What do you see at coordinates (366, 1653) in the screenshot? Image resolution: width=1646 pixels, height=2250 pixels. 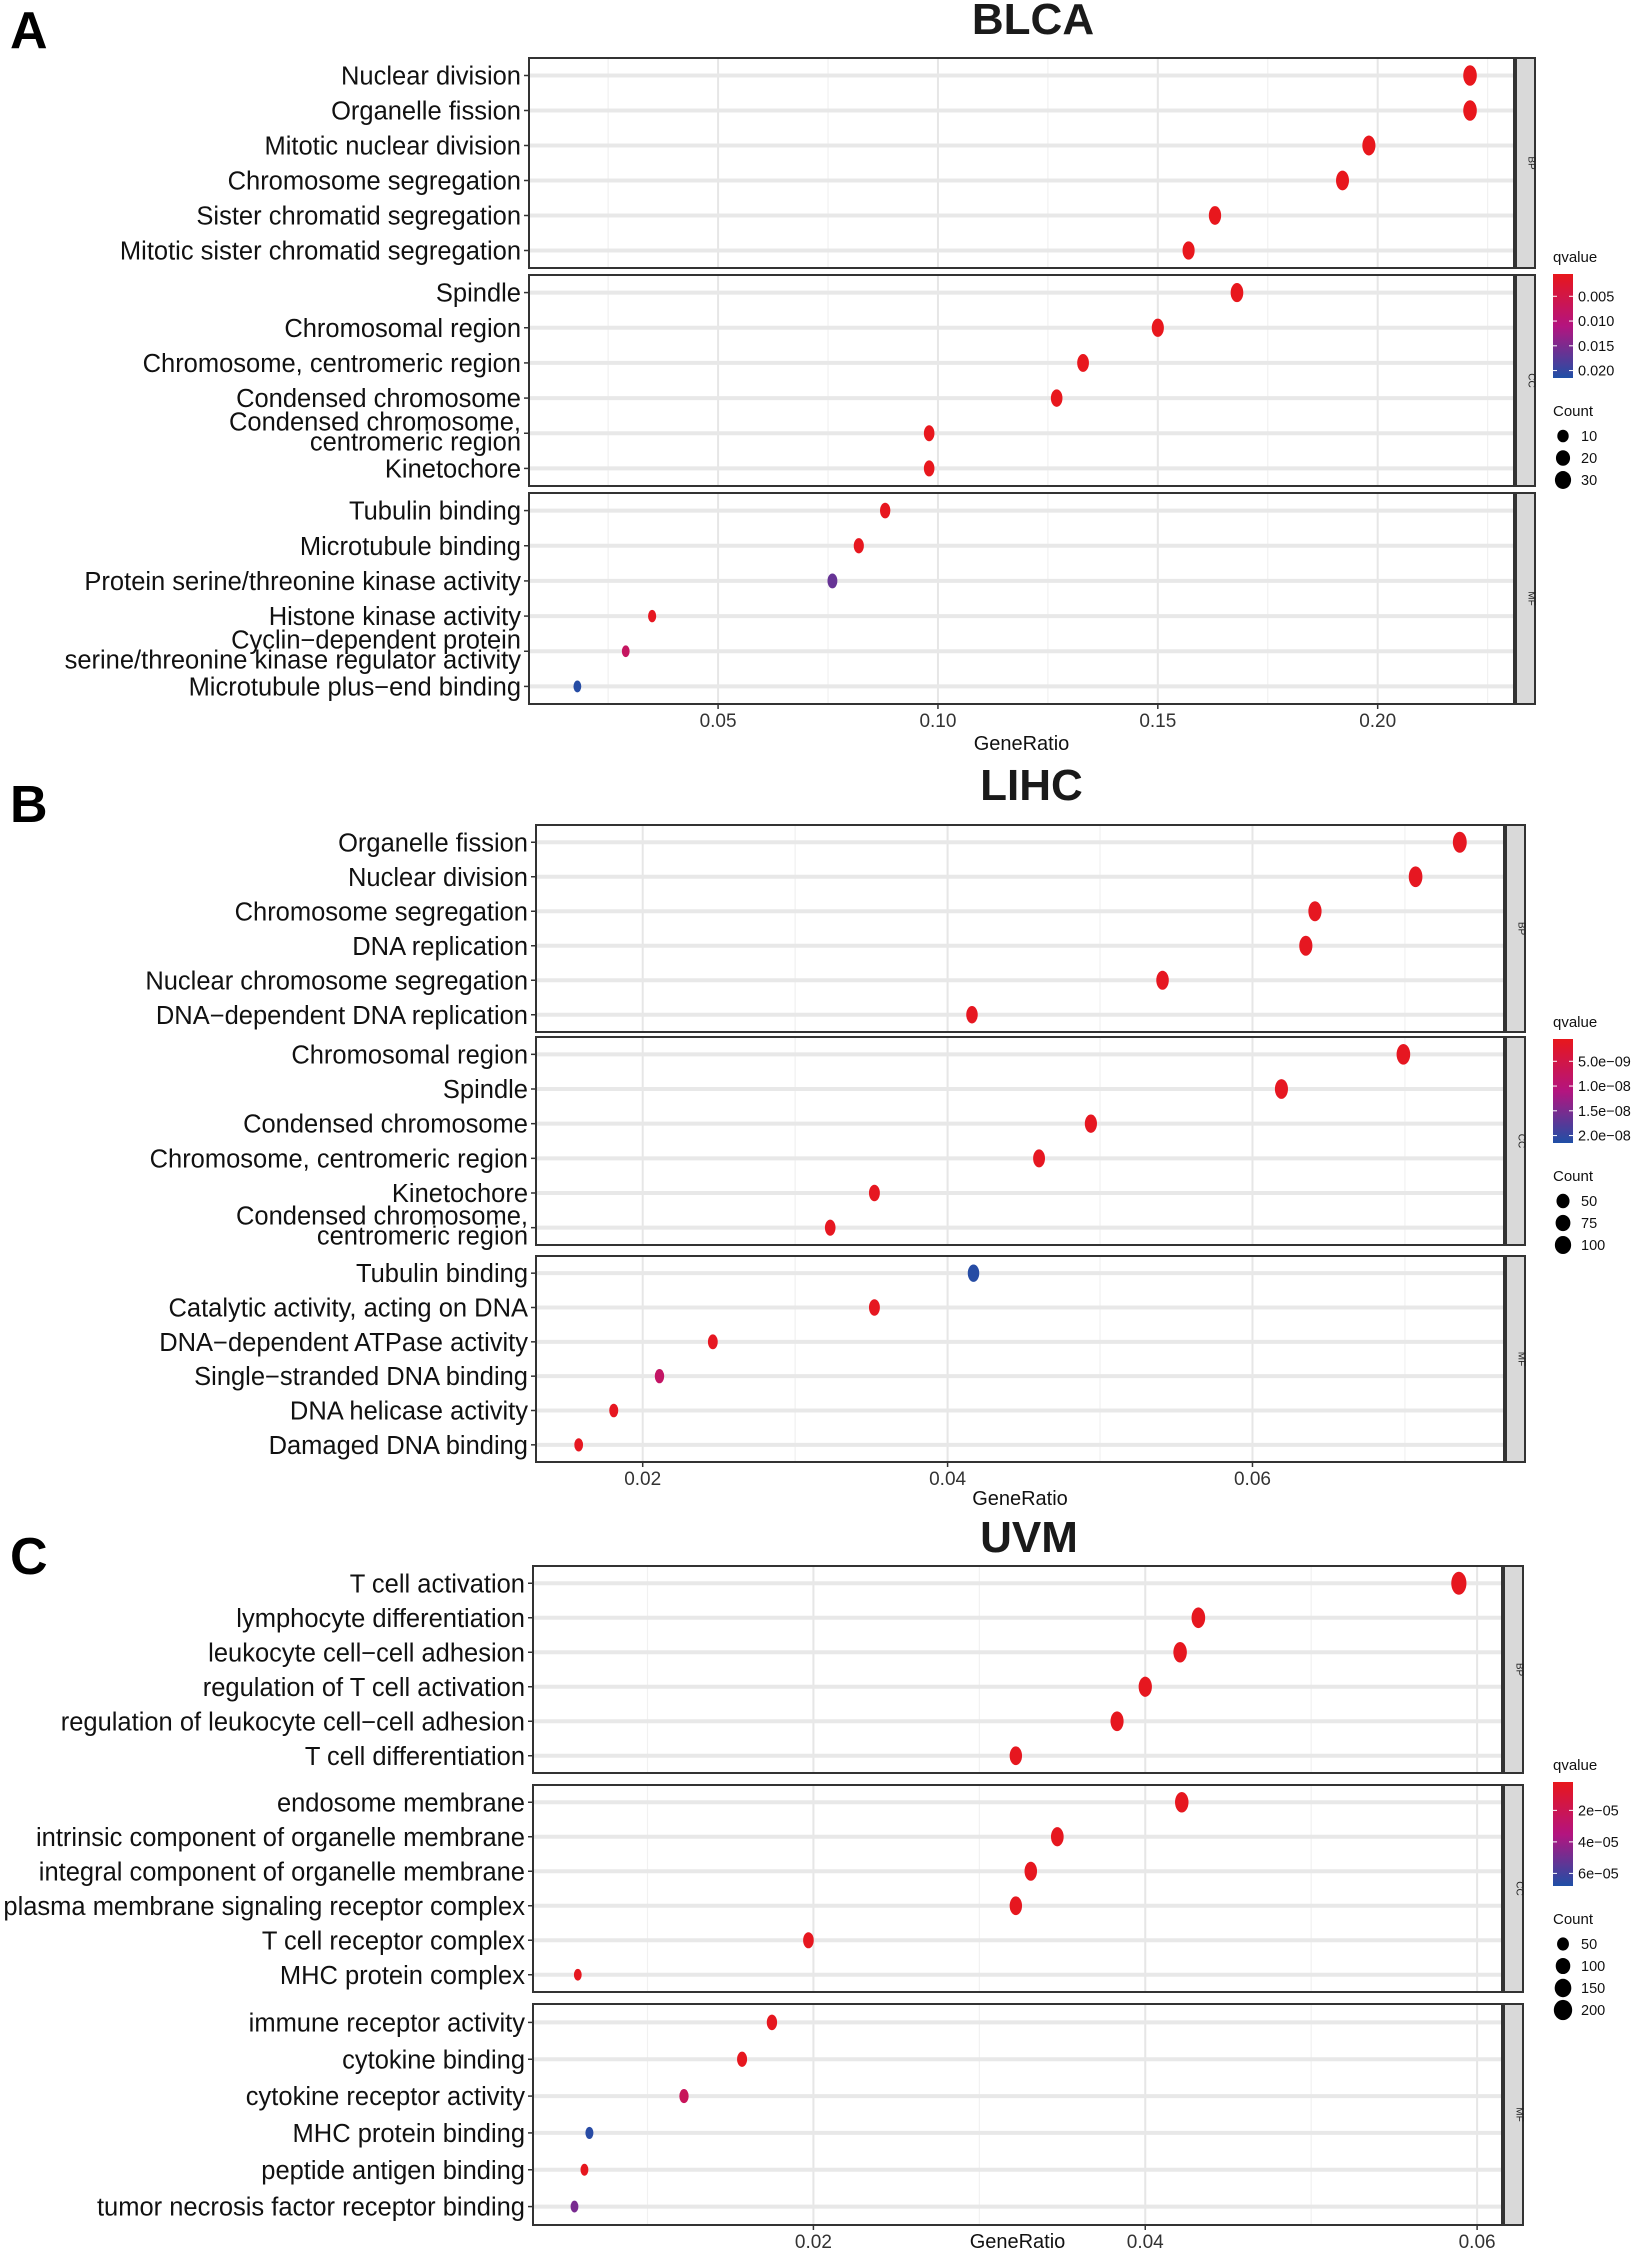 I see `term-label: leukocyte cell−cell adhesion` at bounding box center [366, 1653].